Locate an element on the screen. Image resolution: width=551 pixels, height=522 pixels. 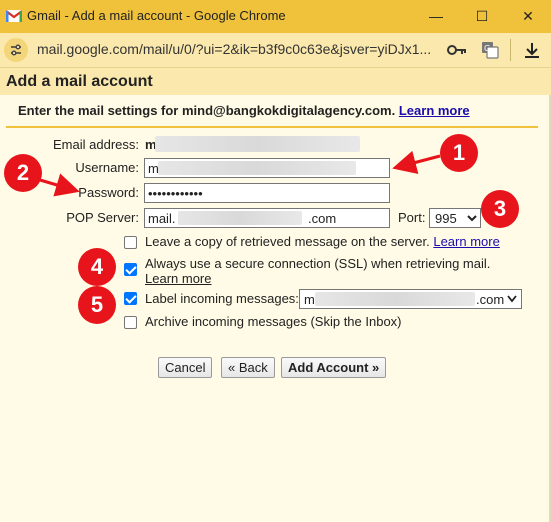
redacted-username is located at coordinates (257, 168).